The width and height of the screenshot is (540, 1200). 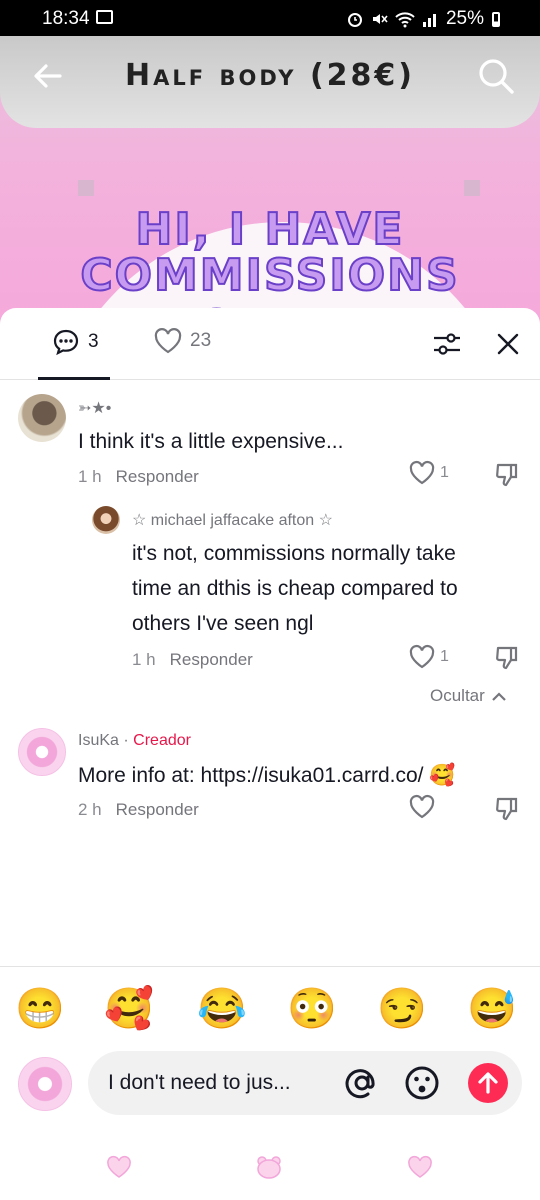 I want to click on search-icon, so click(x=496, y=76).